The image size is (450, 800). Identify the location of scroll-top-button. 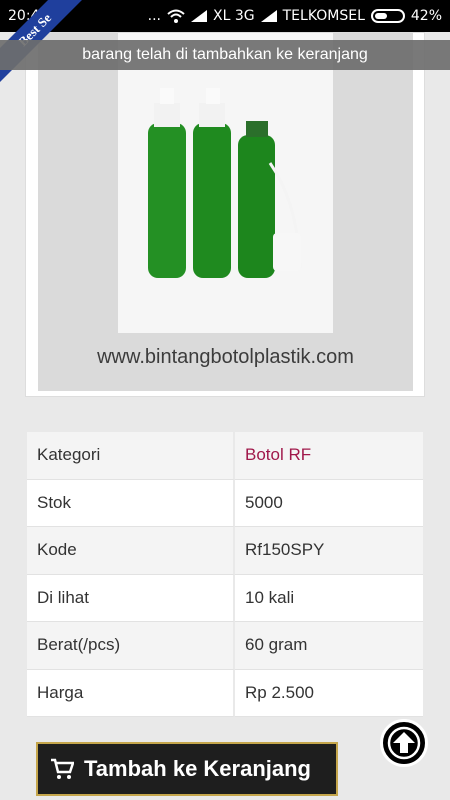
(404, 743).